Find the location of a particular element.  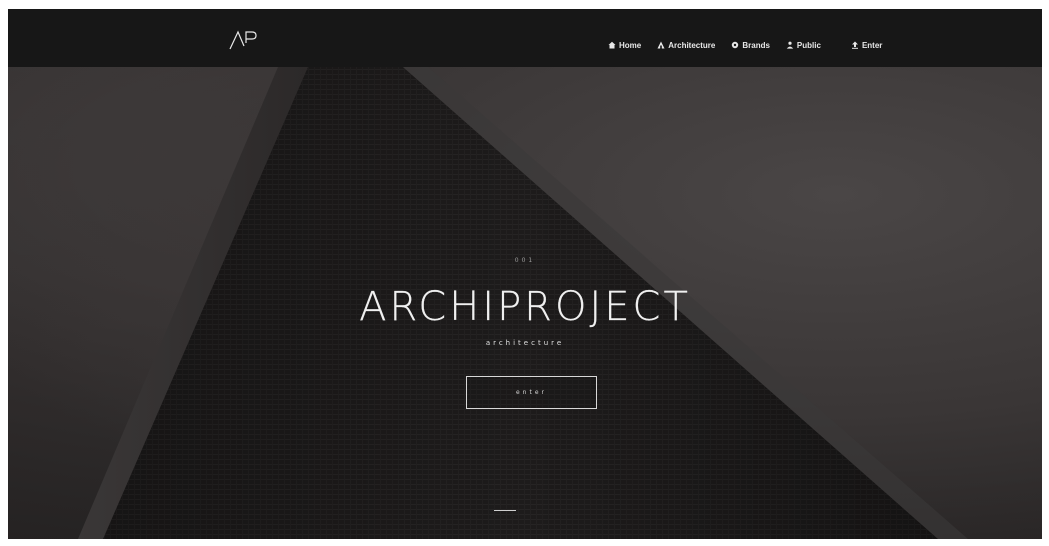

hero-subtitle: architecture is located at coordinates (525, 343).